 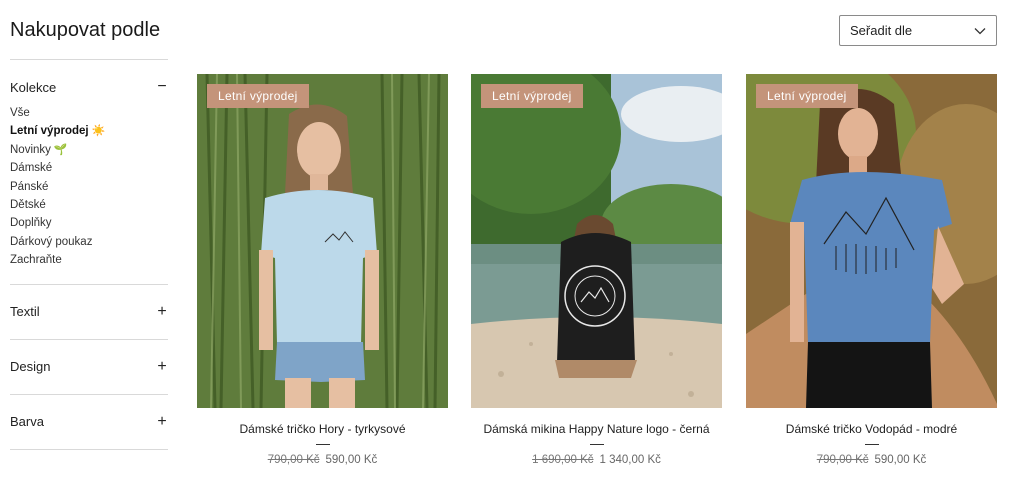 I want to click on facet-design: Design +, so click(x=89, y=367).